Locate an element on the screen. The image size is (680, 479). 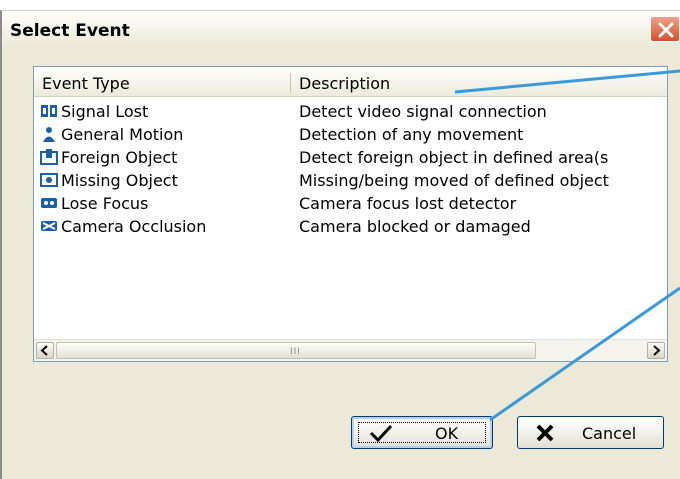
scroll-right-button is located at coordinates (656, 350).